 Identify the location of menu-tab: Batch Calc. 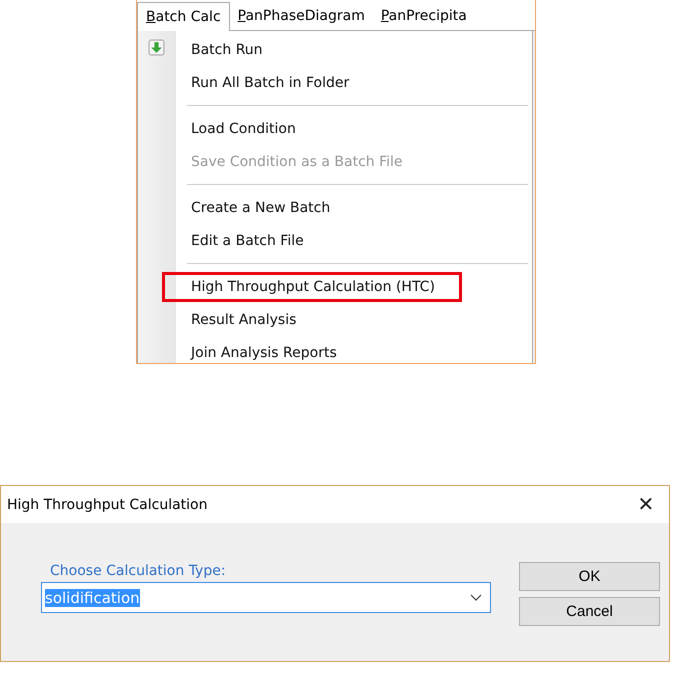
(183, 16).